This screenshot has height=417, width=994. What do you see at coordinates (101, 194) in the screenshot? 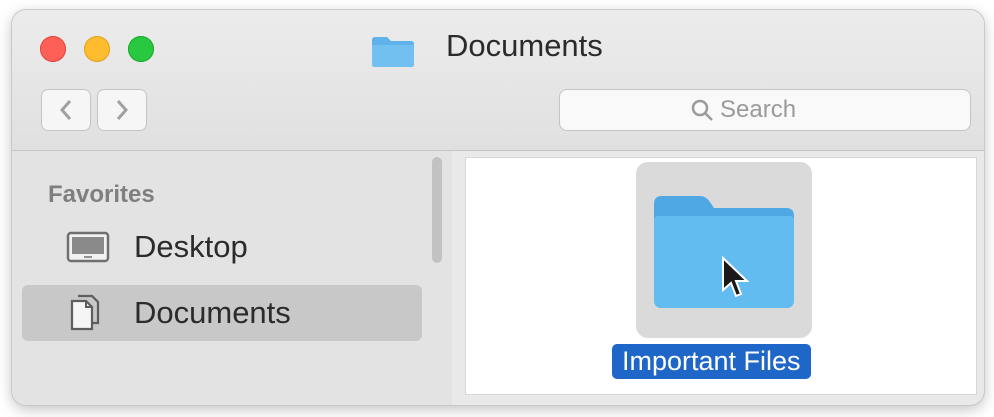
I see `sidebar-section-title: Favorites` at bounding box center [101, 194].